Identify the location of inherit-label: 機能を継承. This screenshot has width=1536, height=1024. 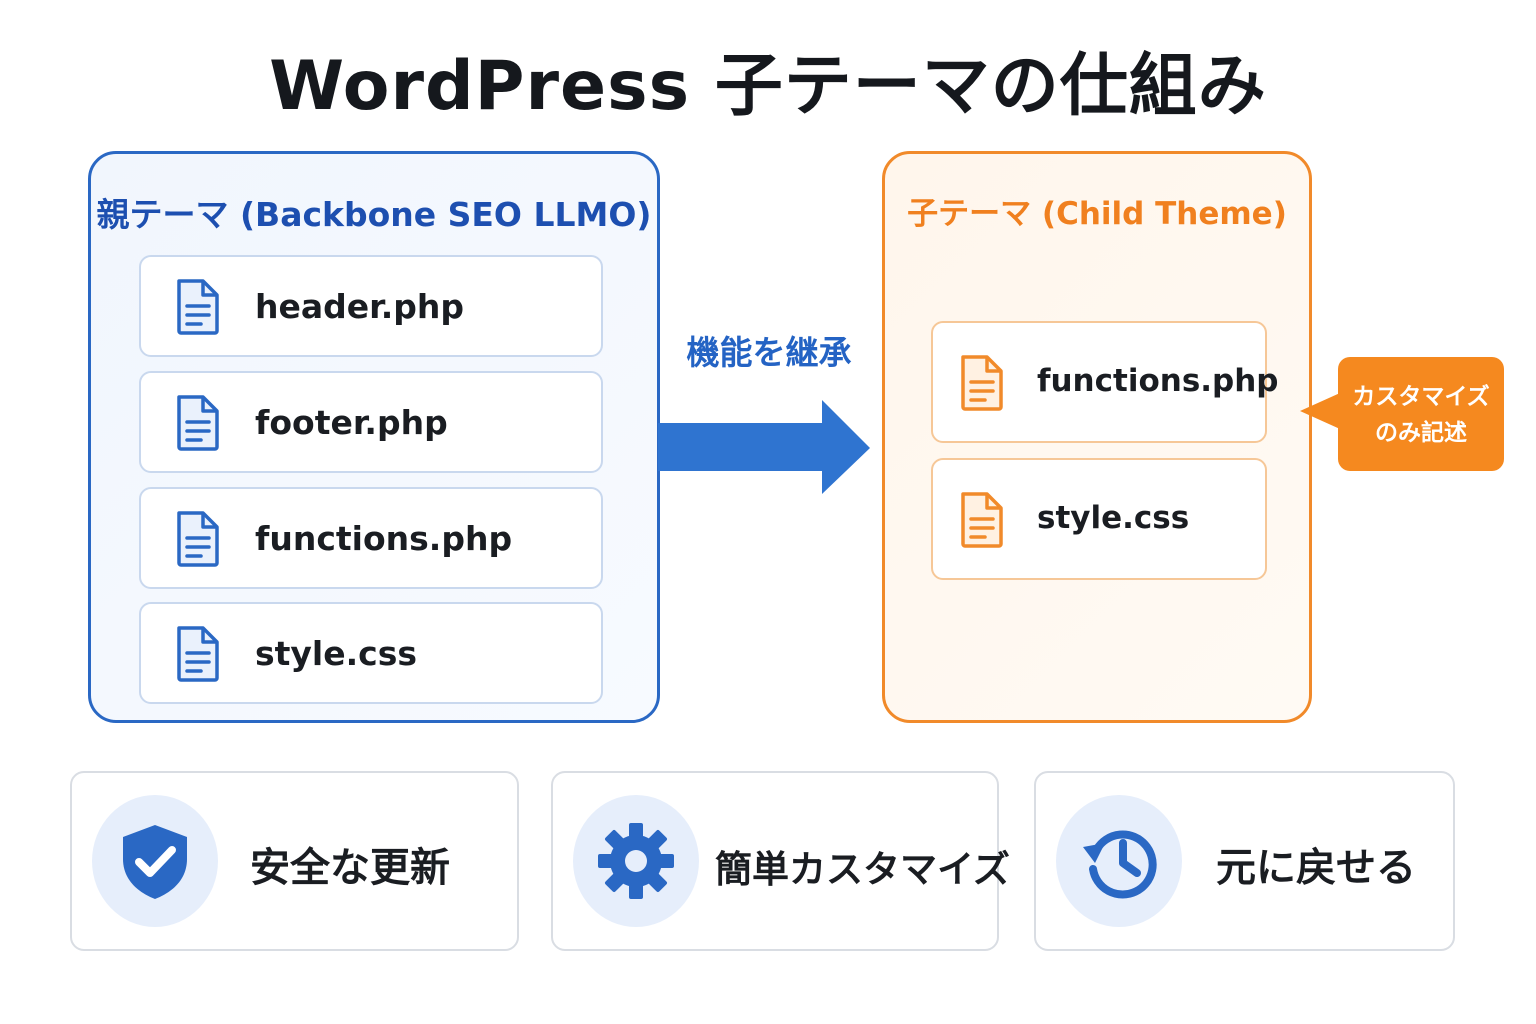
(769, 352).